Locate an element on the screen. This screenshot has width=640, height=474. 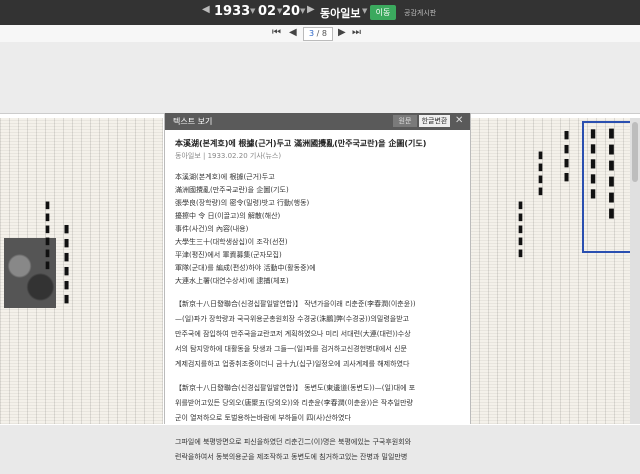
first-page-icon: ⏮ is located at coordinates (276, 32).